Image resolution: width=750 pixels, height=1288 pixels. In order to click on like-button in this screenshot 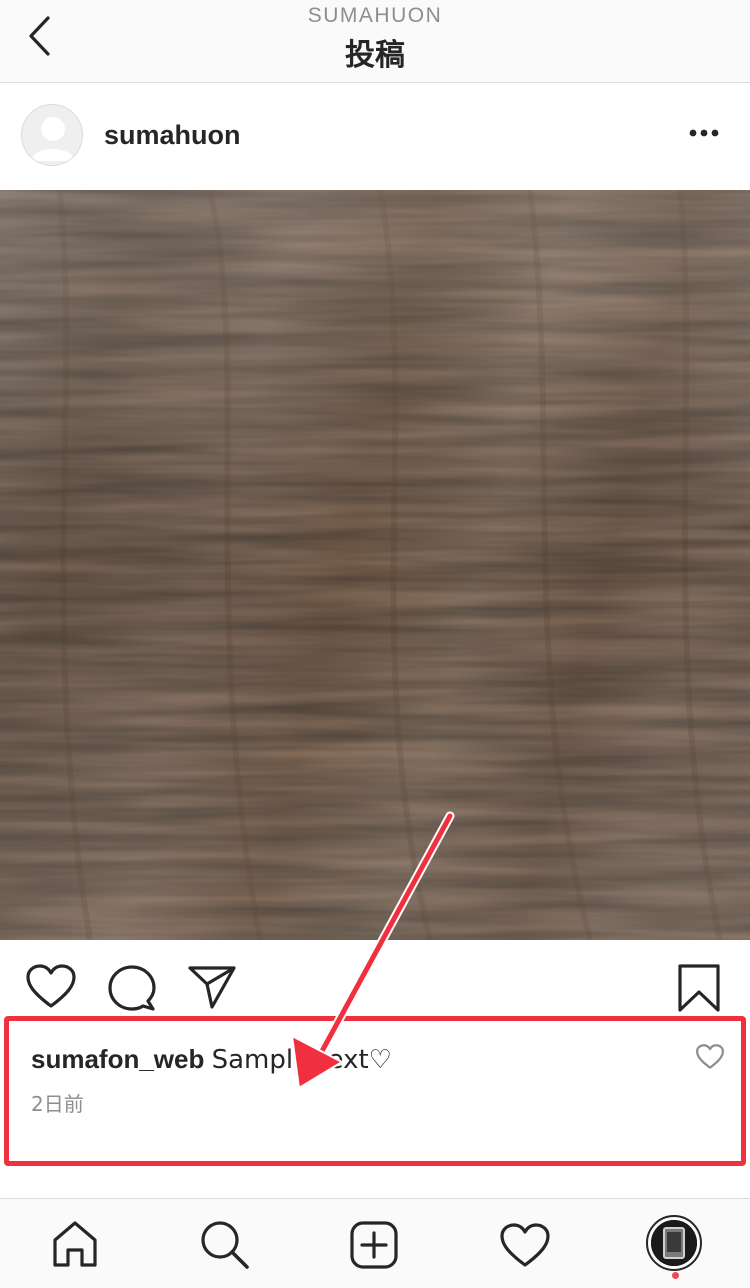, I will do `click(51, 989)`.